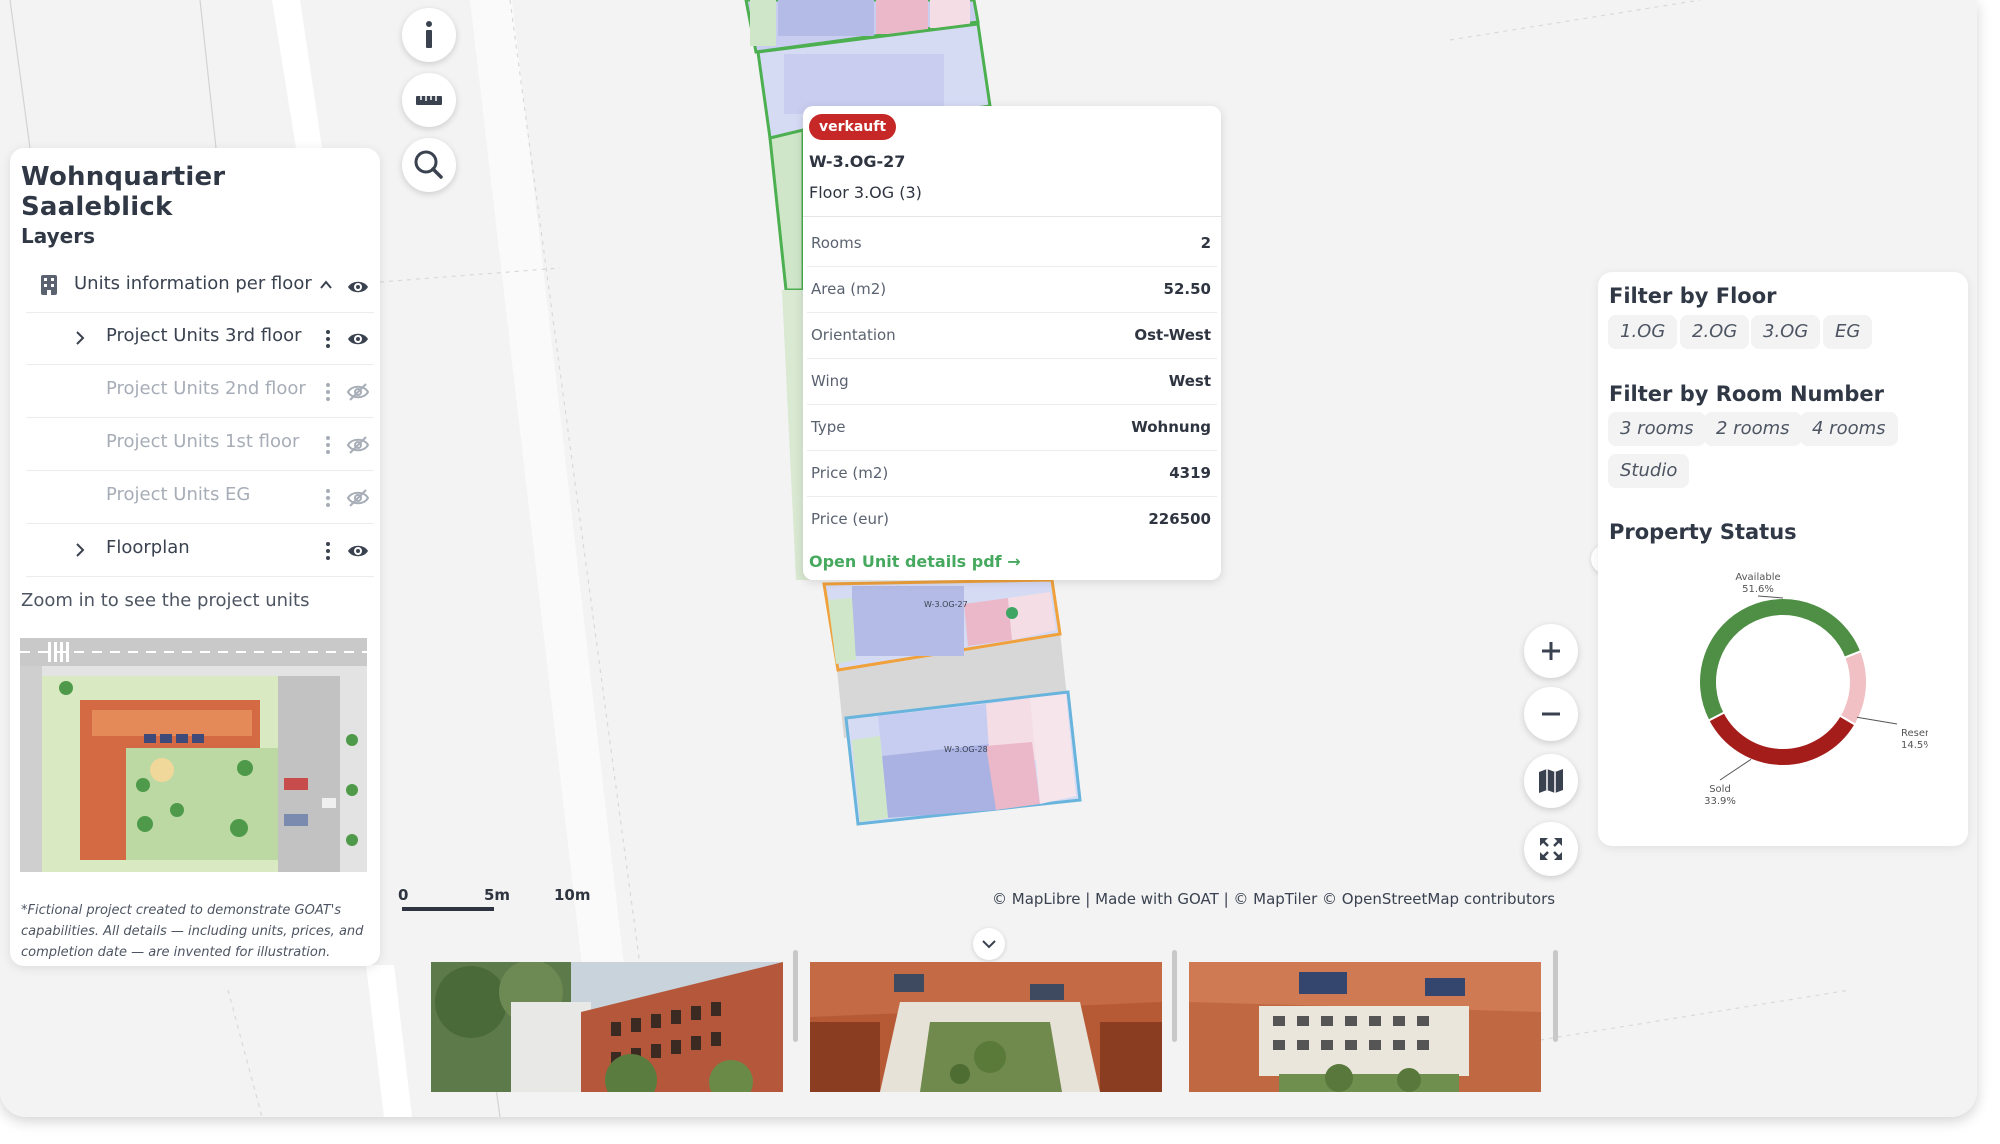 This screenshot has width=2000, height=1144. What do you see at coordinates (326, 285) in the screenshot?
I see `chevron-up-icon` at bounding box center [326, 285].